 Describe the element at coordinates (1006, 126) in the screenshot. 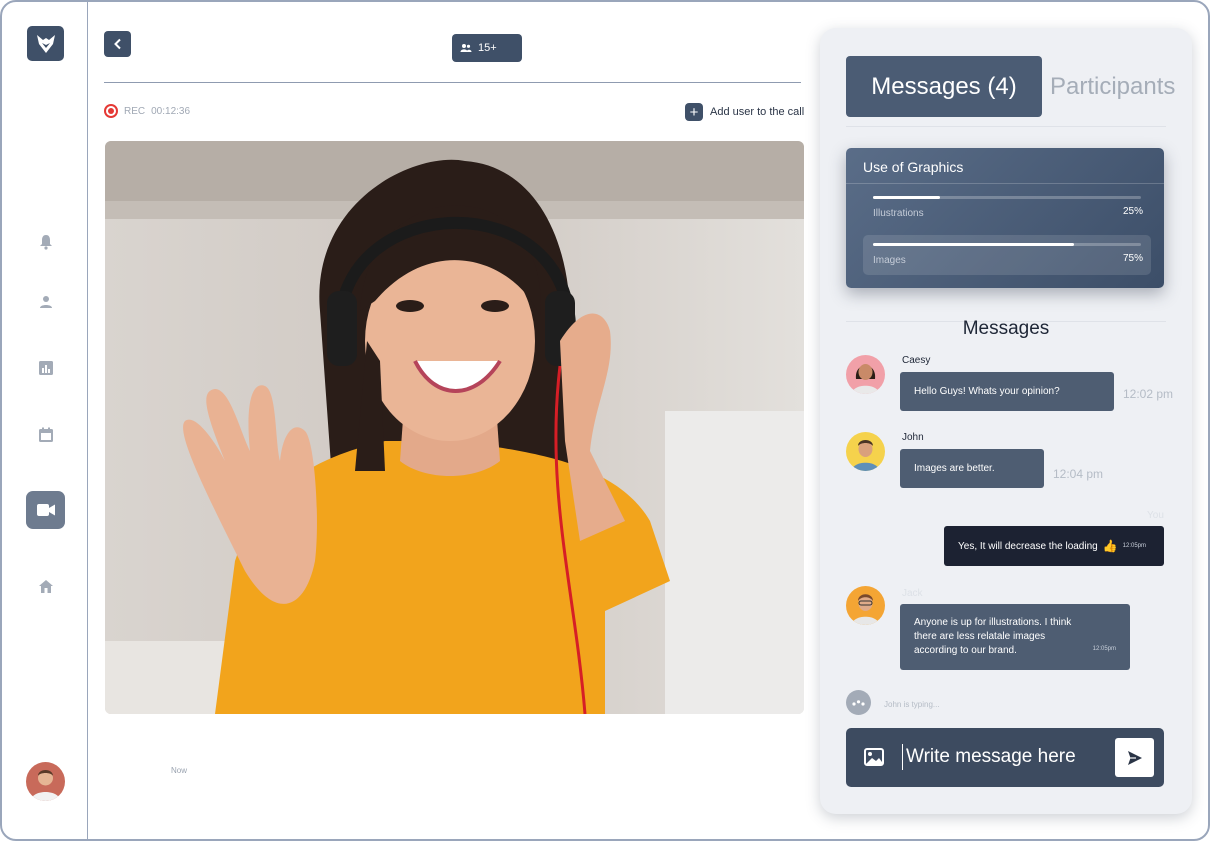

I see `tab-divider` at that location.